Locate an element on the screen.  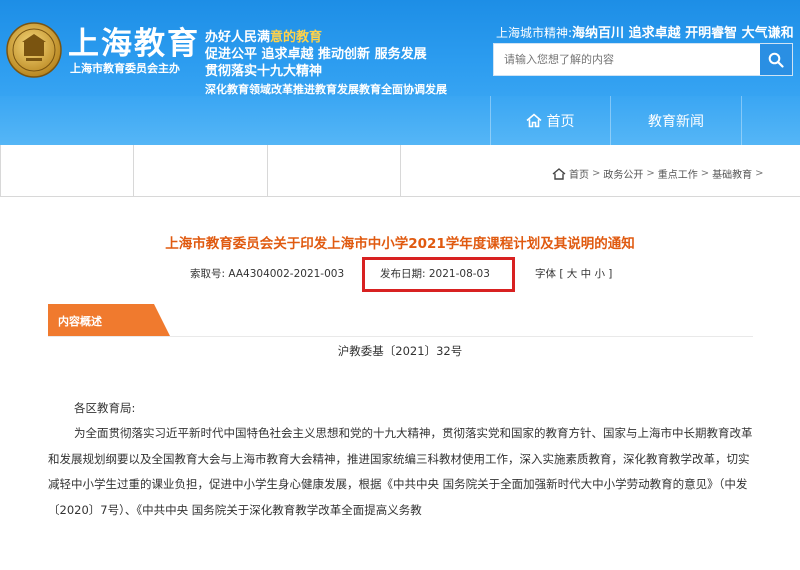
search-button is located at coordinates (776, 59).